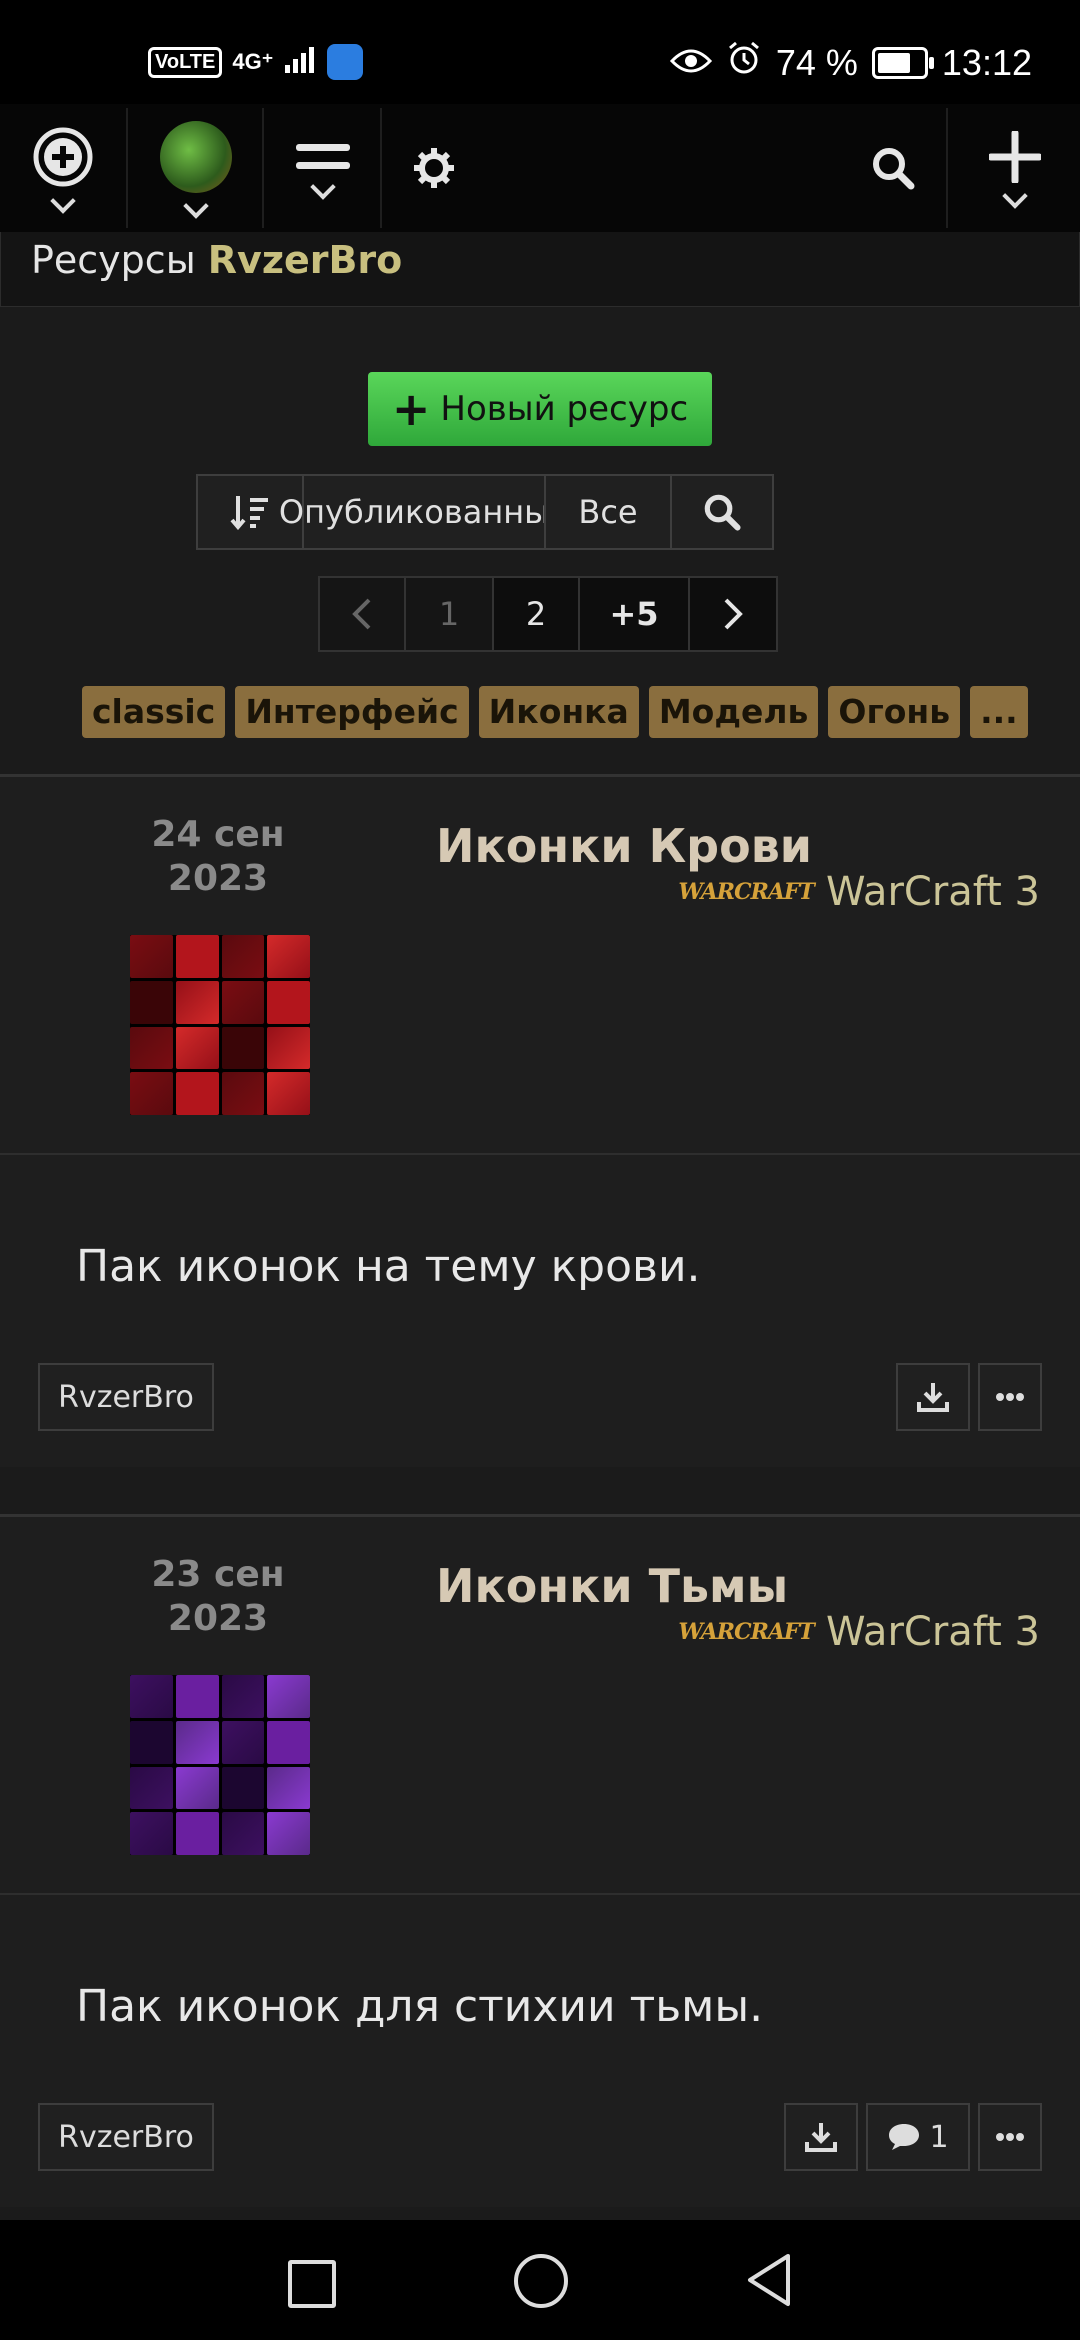 The width and height of the screenshot is (1080, 2340). What do you see at coordinates (352, 712) in the screenshot?
I see `tag-item: Интерфейс` at bounding box center [352, 712].